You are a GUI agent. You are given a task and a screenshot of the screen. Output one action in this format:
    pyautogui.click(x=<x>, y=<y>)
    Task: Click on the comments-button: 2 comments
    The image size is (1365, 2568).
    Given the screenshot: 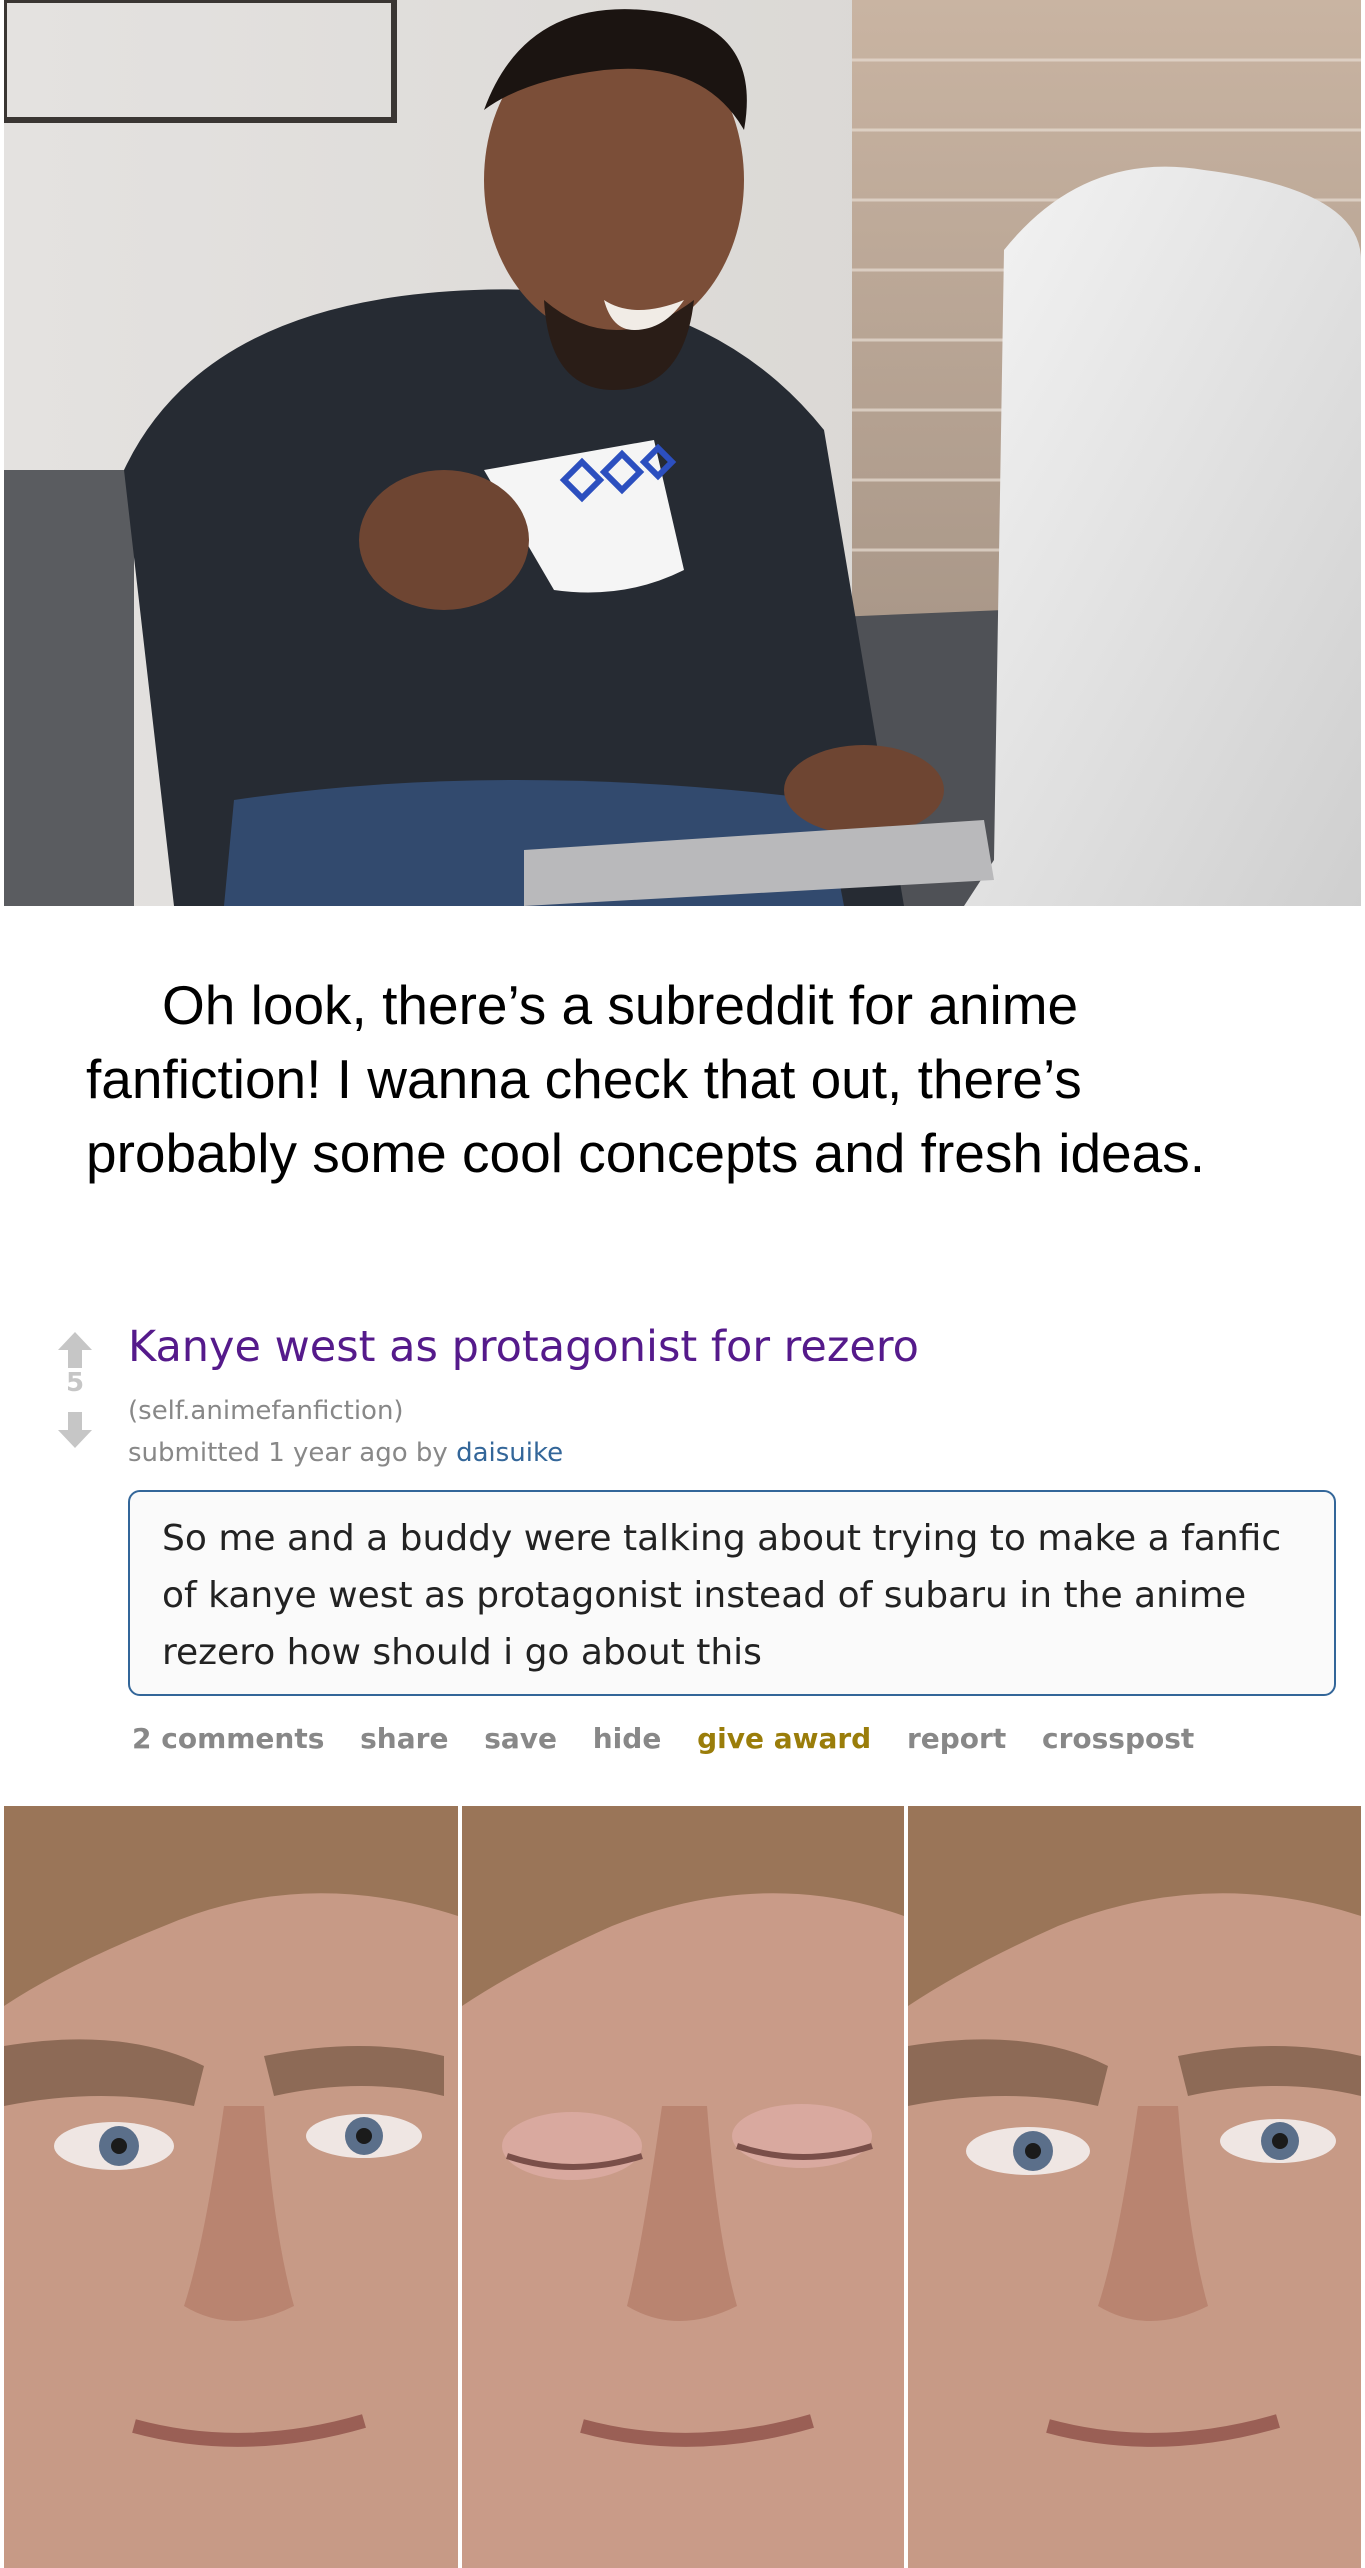 What is the action you would take?
    pyautogui.click(x=228, y=1738)
    